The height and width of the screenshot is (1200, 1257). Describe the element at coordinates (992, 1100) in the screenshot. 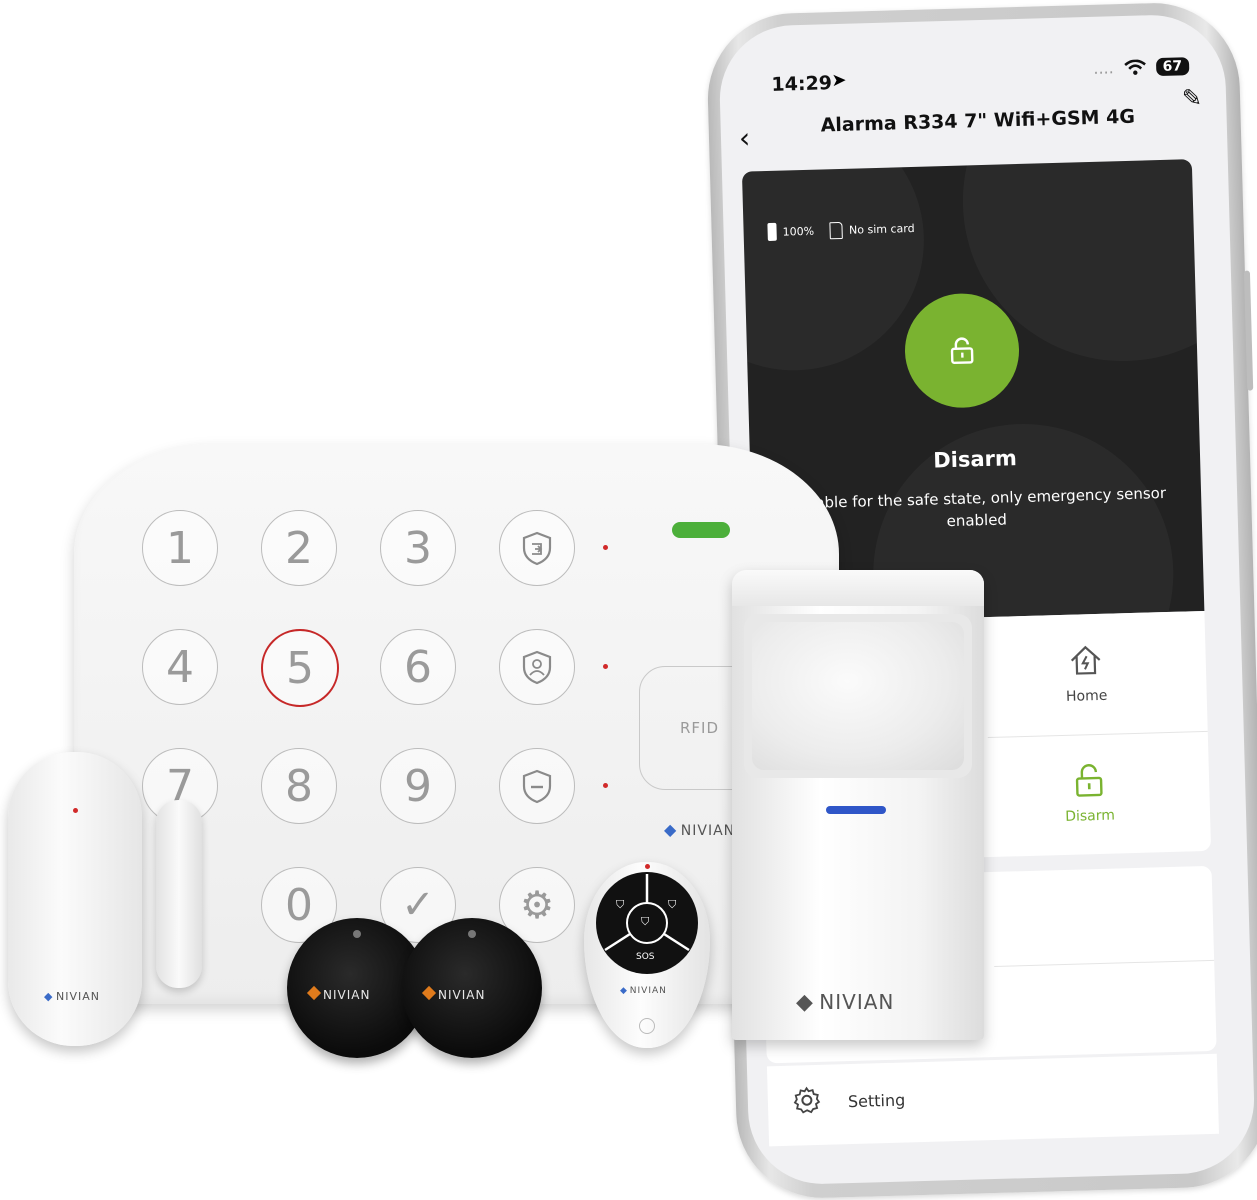

I see `setting-row: Setting` at that location.